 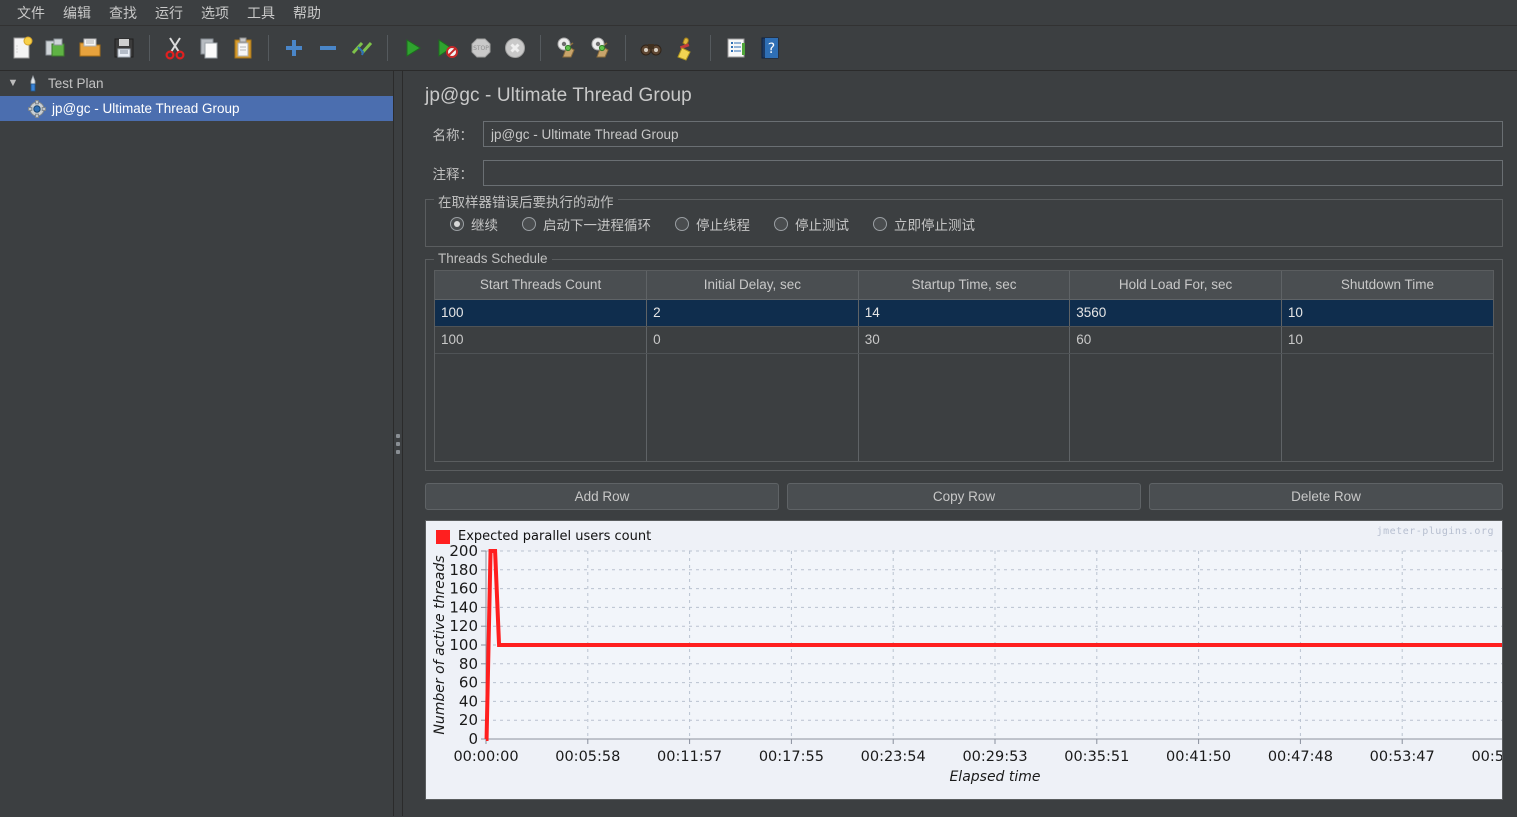 I want to click on svg-text: 120, so click(x=463, y=626).